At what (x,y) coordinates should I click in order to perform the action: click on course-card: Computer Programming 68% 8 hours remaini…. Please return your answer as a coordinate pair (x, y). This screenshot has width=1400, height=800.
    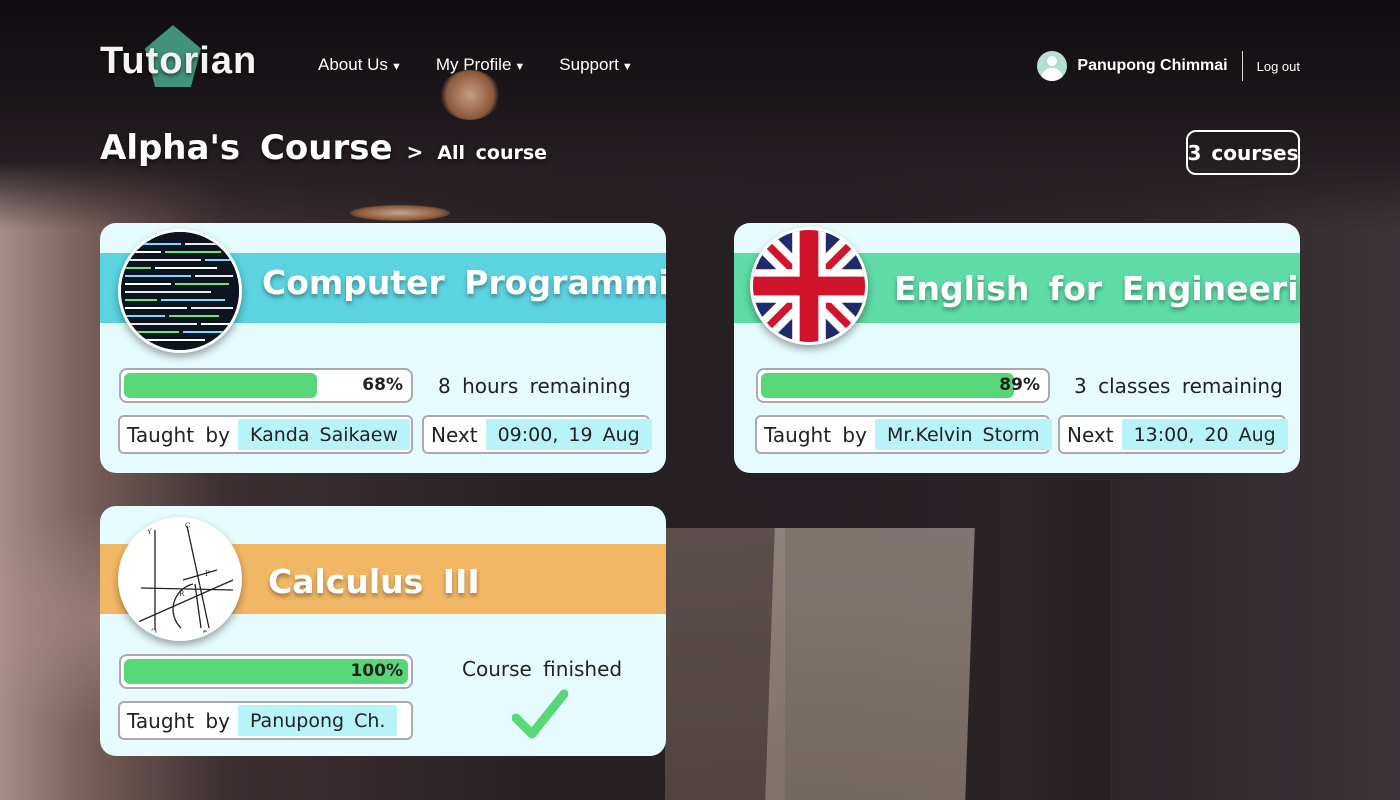
    Looking at the image, I should click on (383, 348).